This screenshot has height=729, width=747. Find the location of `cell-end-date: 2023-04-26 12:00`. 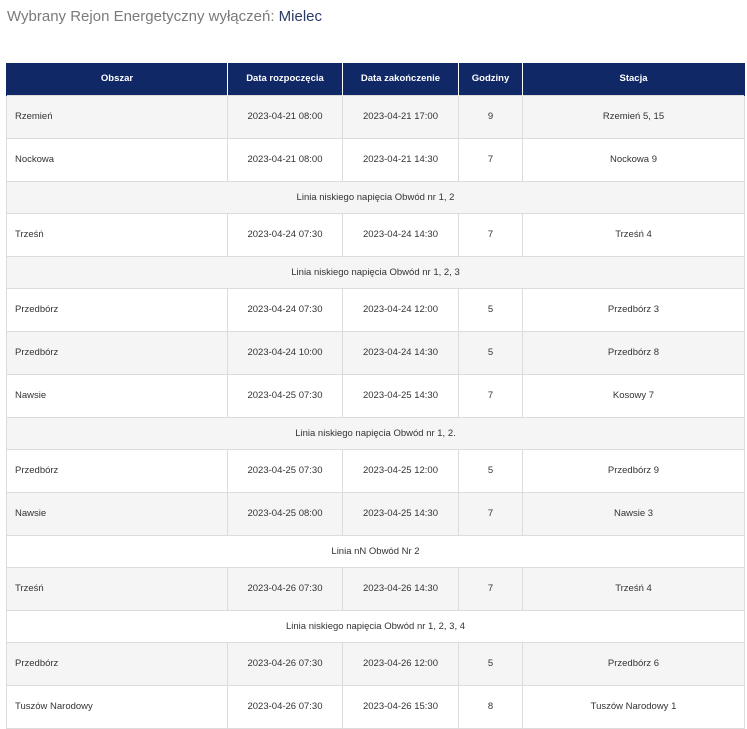

cell-end-date: 2023-04-26 12:00 is located at coordinates (400, 663).